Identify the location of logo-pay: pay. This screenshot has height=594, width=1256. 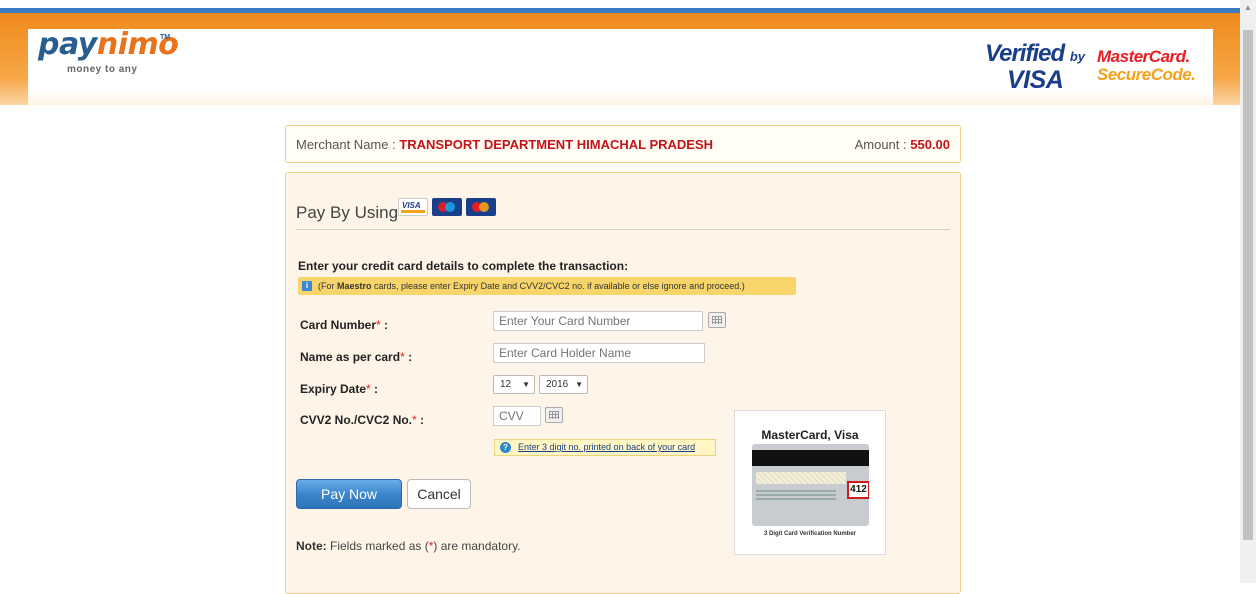
(67, 44).